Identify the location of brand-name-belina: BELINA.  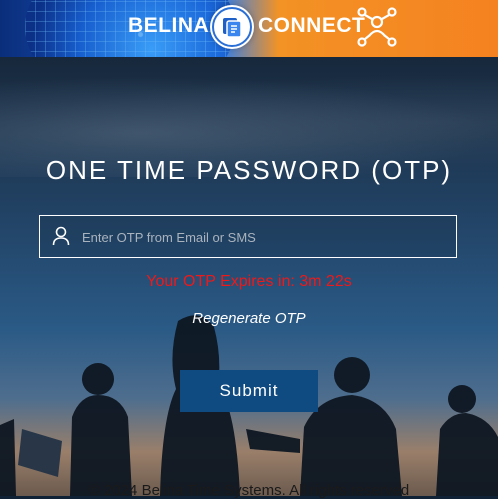
(169, 25).